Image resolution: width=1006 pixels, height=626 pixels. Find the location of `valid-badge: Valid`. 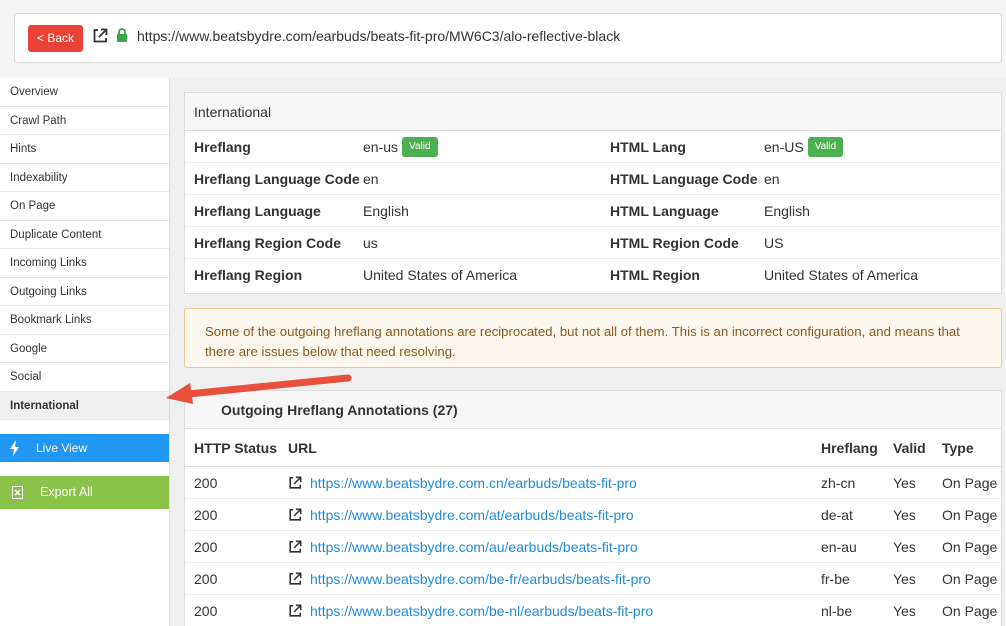

valid-badge: Valid is located at coordinates (420, 147).